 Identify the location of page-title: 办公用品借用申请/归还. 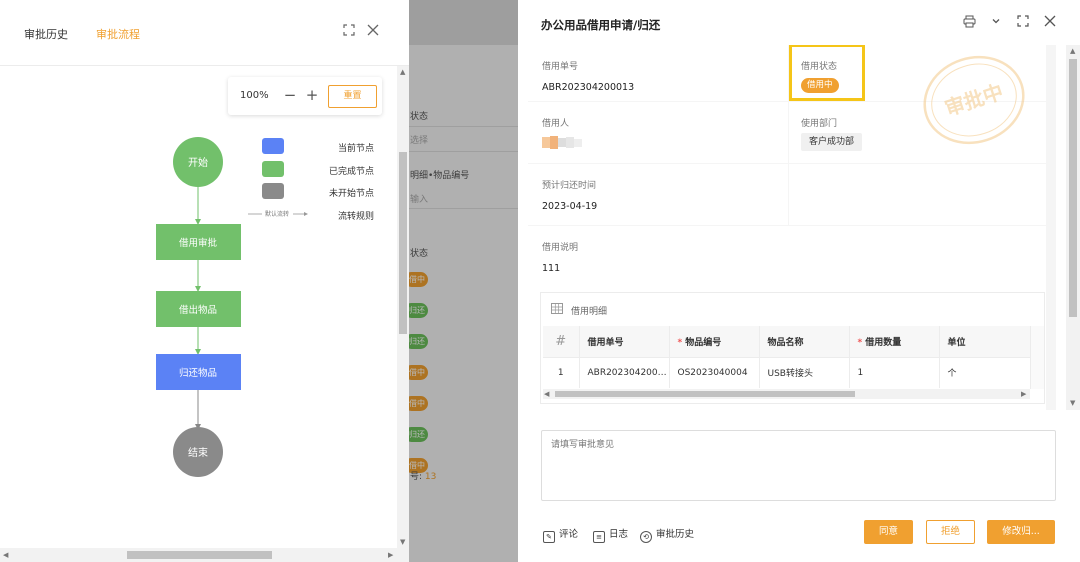
(601, 25).